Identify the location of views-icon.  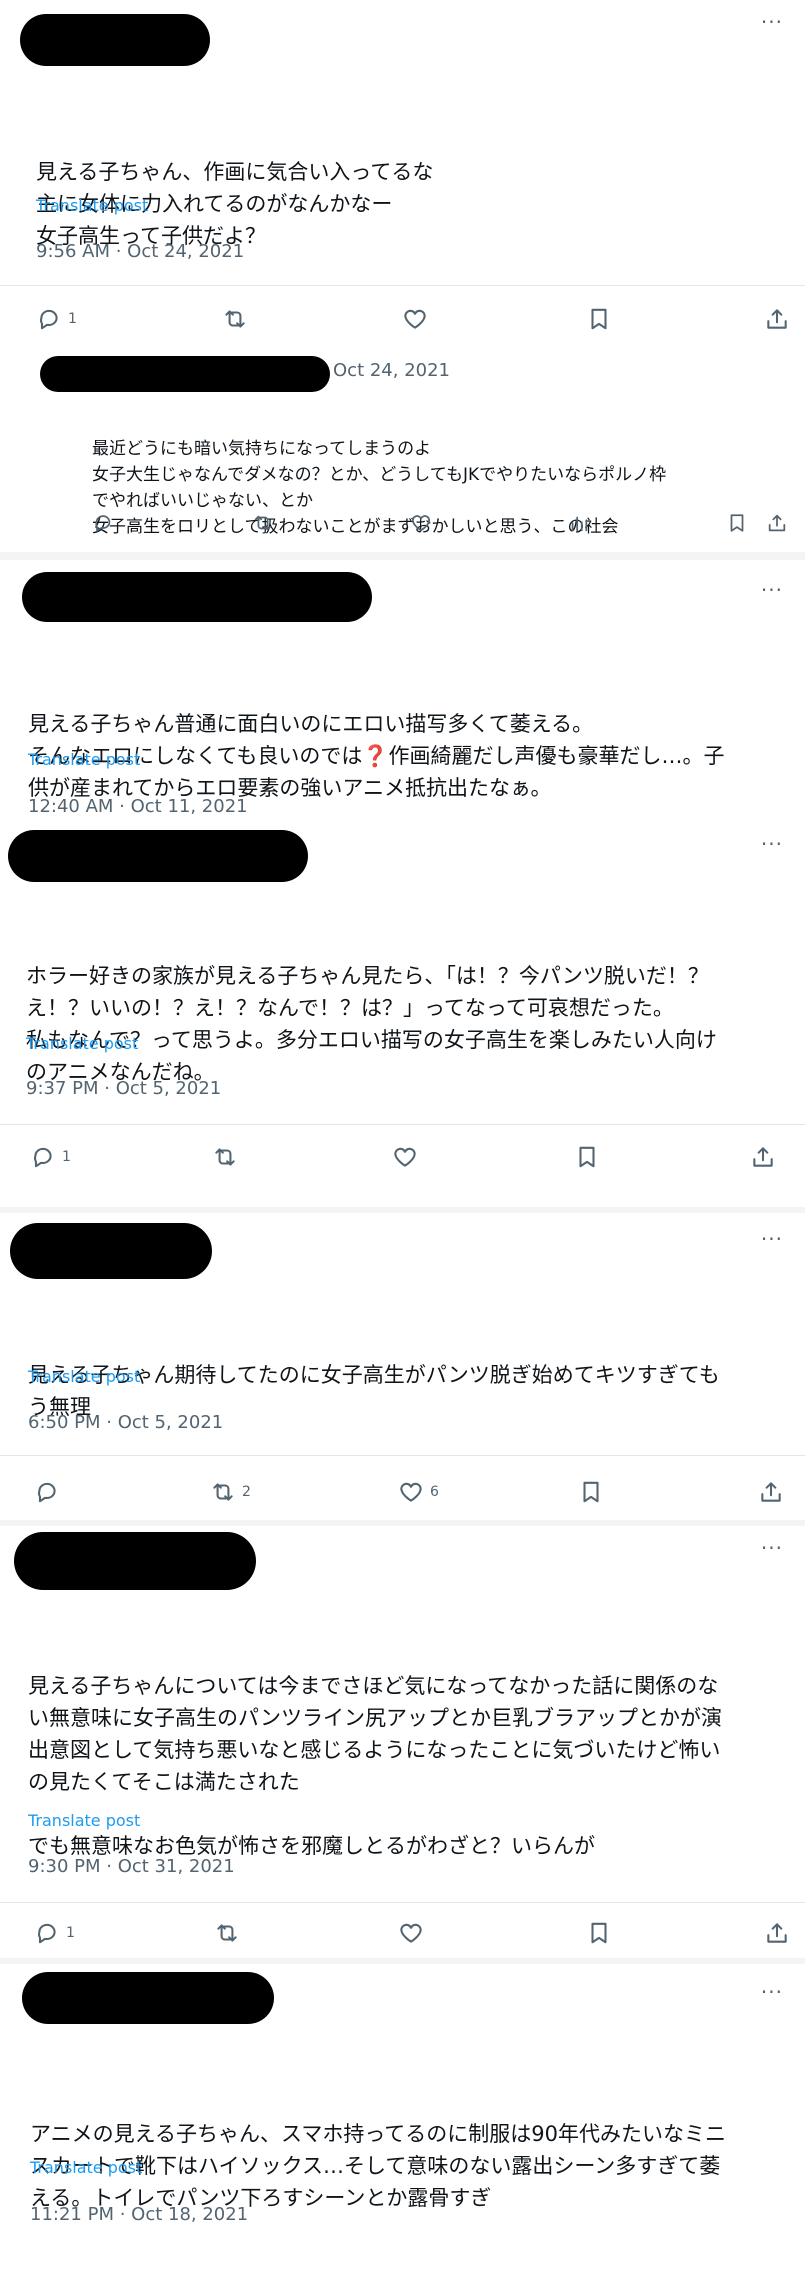
(579, 524).